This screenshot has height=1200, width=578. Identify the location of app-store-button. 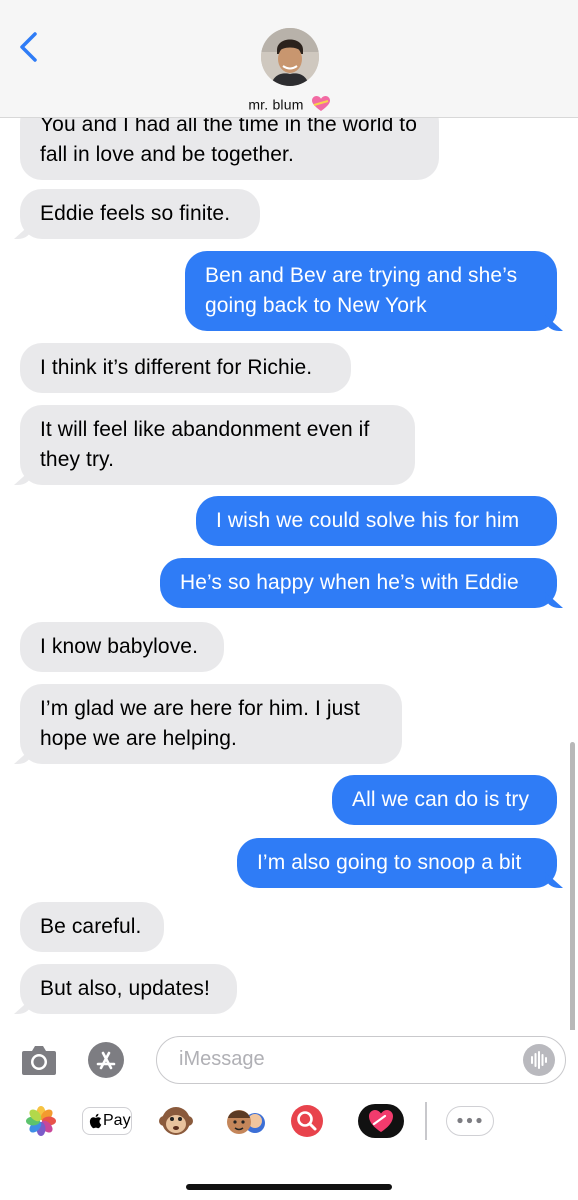
(106, 1060).